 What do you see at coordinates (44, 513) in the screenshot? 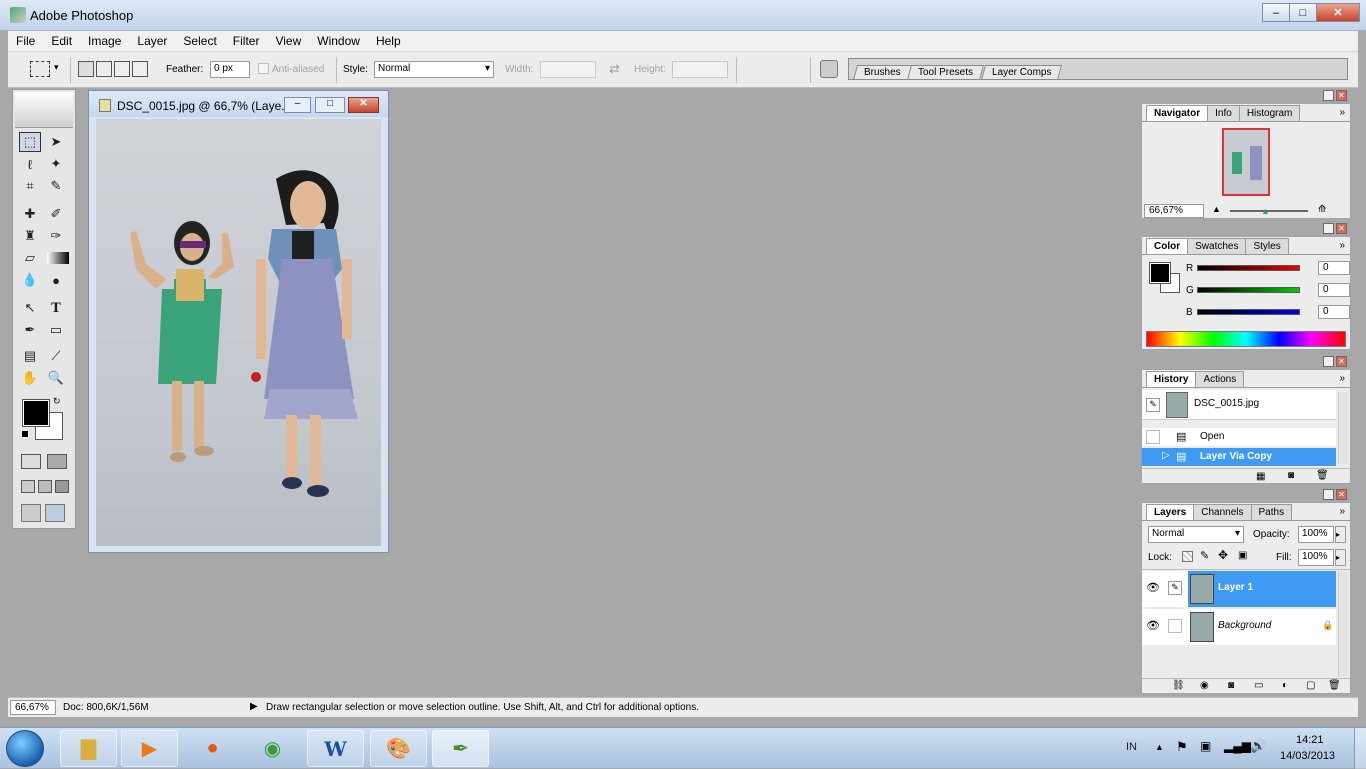
I see `jump-to-imageready-icon` at bounding box center [44, 513].